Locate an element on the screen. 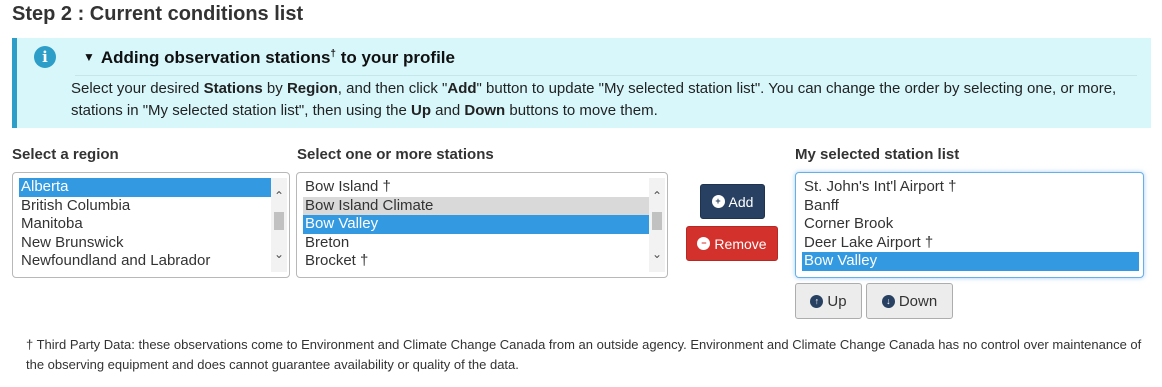  arrow-down-circle-icon: ↓ is located at coordinates (888, 301).